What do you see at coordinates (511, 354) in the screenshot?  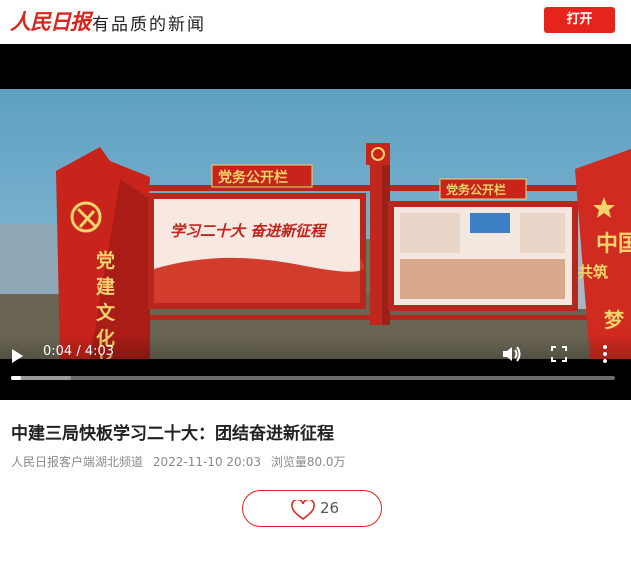 I see `volume-icon` at bounding box center [511, 354].